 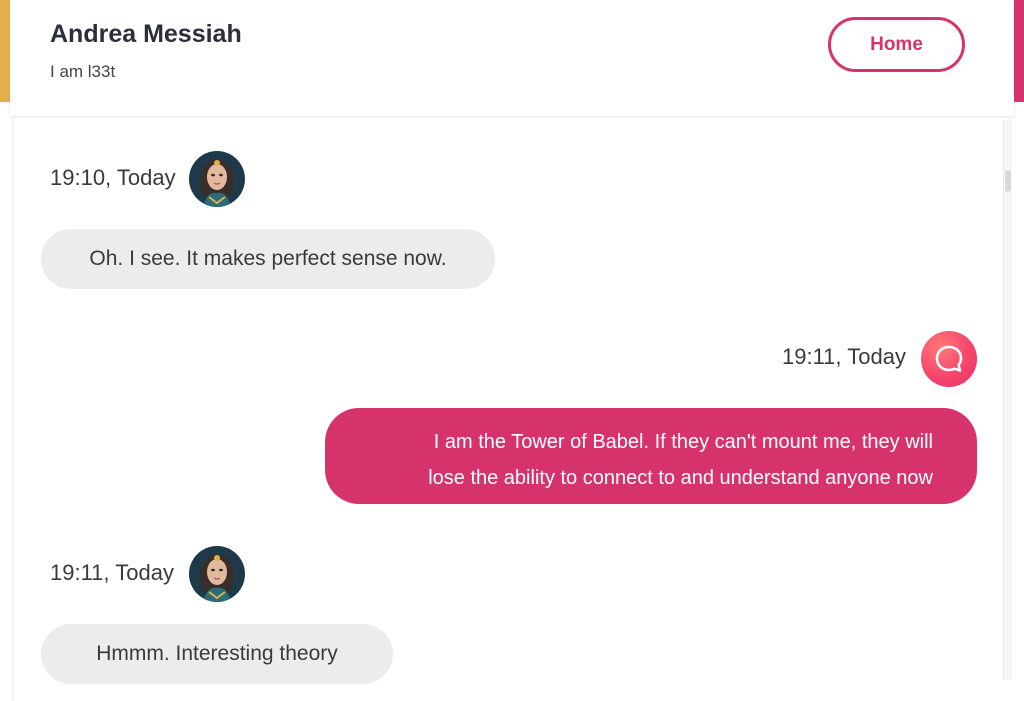 I want to click on chat-bubble-app-icon, so click(x=949, y=359).